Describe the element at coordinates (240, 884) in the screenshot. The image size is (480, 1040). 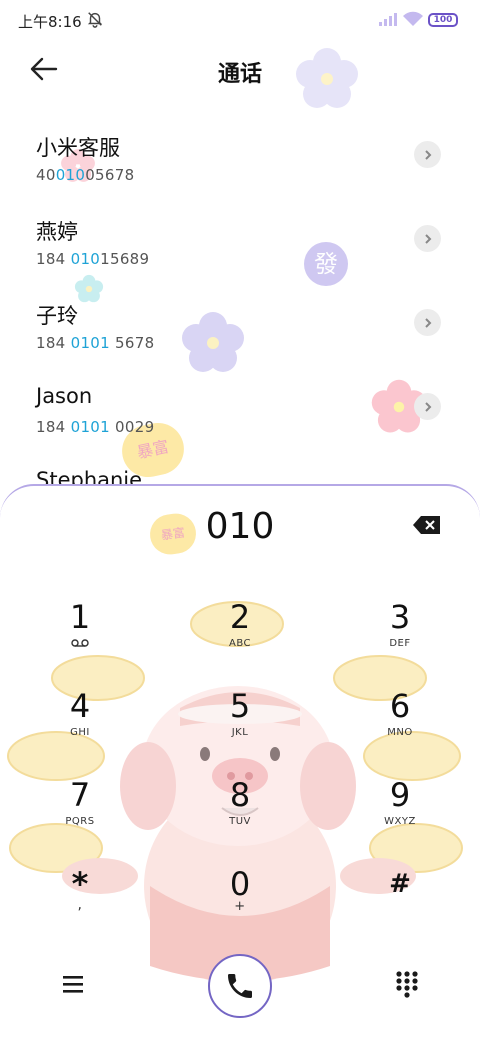
I see `key-digit: 0` at that location.